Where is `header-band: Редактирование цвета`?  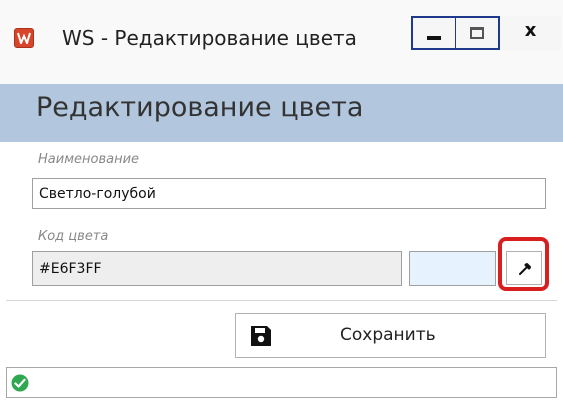 header-band: Редактирование цвета is located at coordinates (281, 113).